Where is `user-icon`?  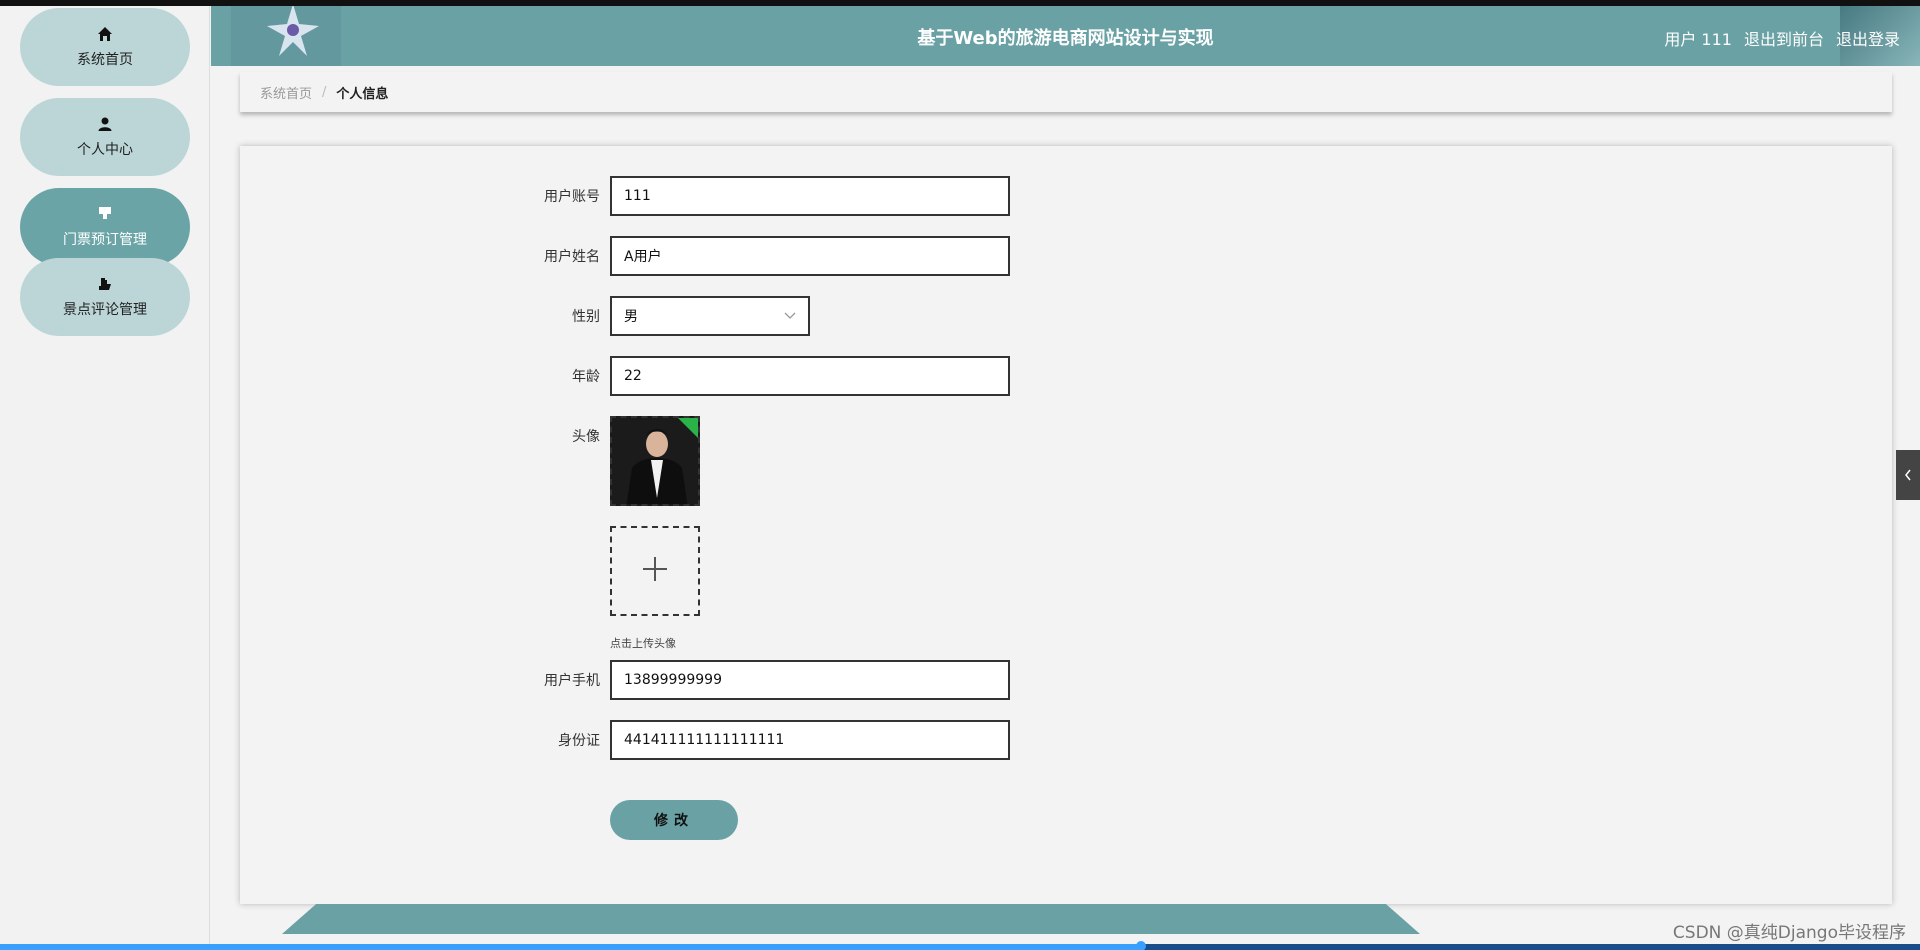 user-icon is located at coordinates (105, 124).